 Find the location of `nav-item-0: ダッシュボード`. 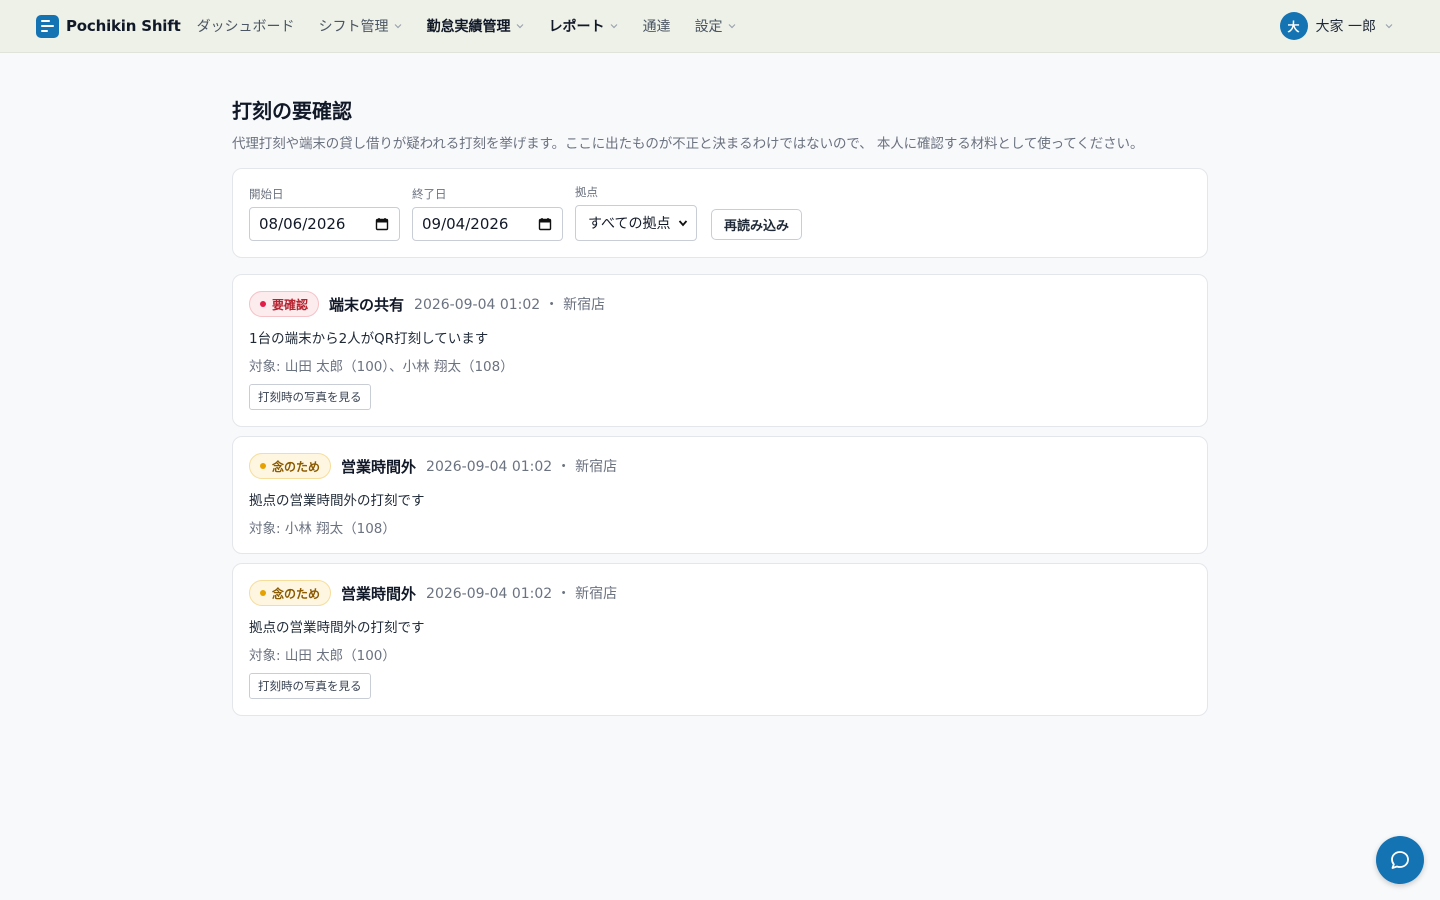

nav-item-0: ダッシュボード is located at coordinates (246, 26).